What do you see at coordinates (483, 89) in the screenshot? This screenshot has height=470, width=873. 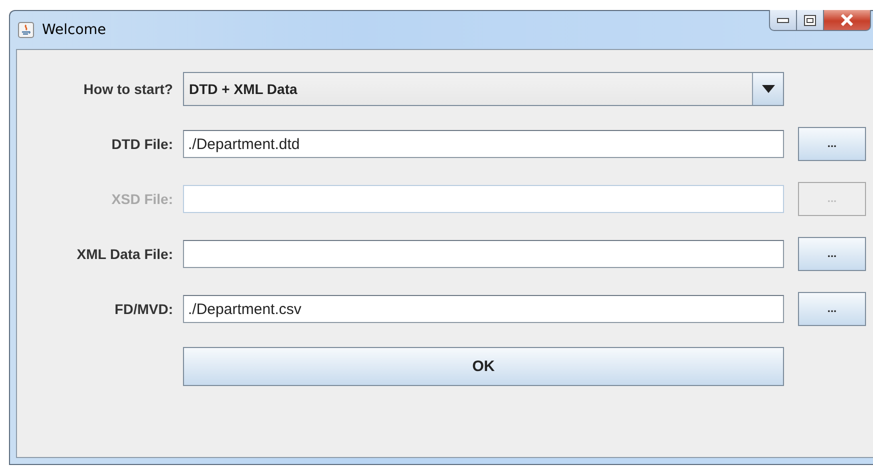 I see `start-dropdown: DTD + XML Data` at bounding box center [483, 89].